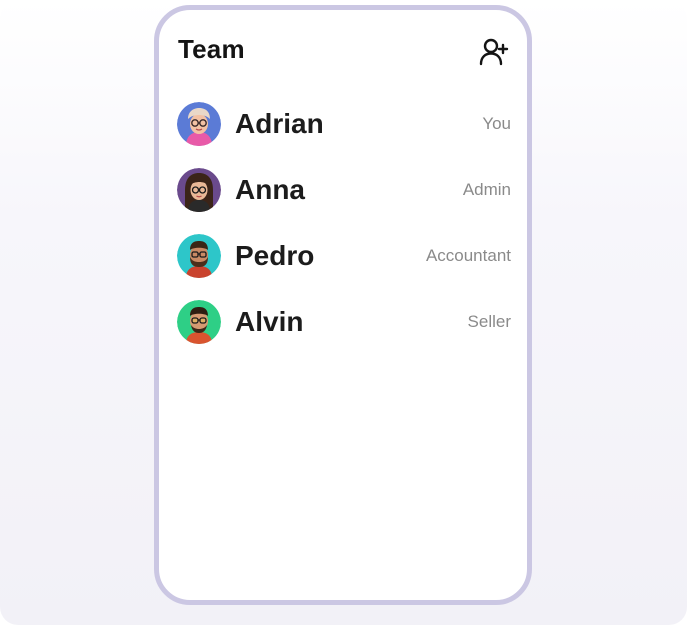 The width and height of the screenshot is (687, 625). I want to click on user-plus-icon, so click(494, 52).